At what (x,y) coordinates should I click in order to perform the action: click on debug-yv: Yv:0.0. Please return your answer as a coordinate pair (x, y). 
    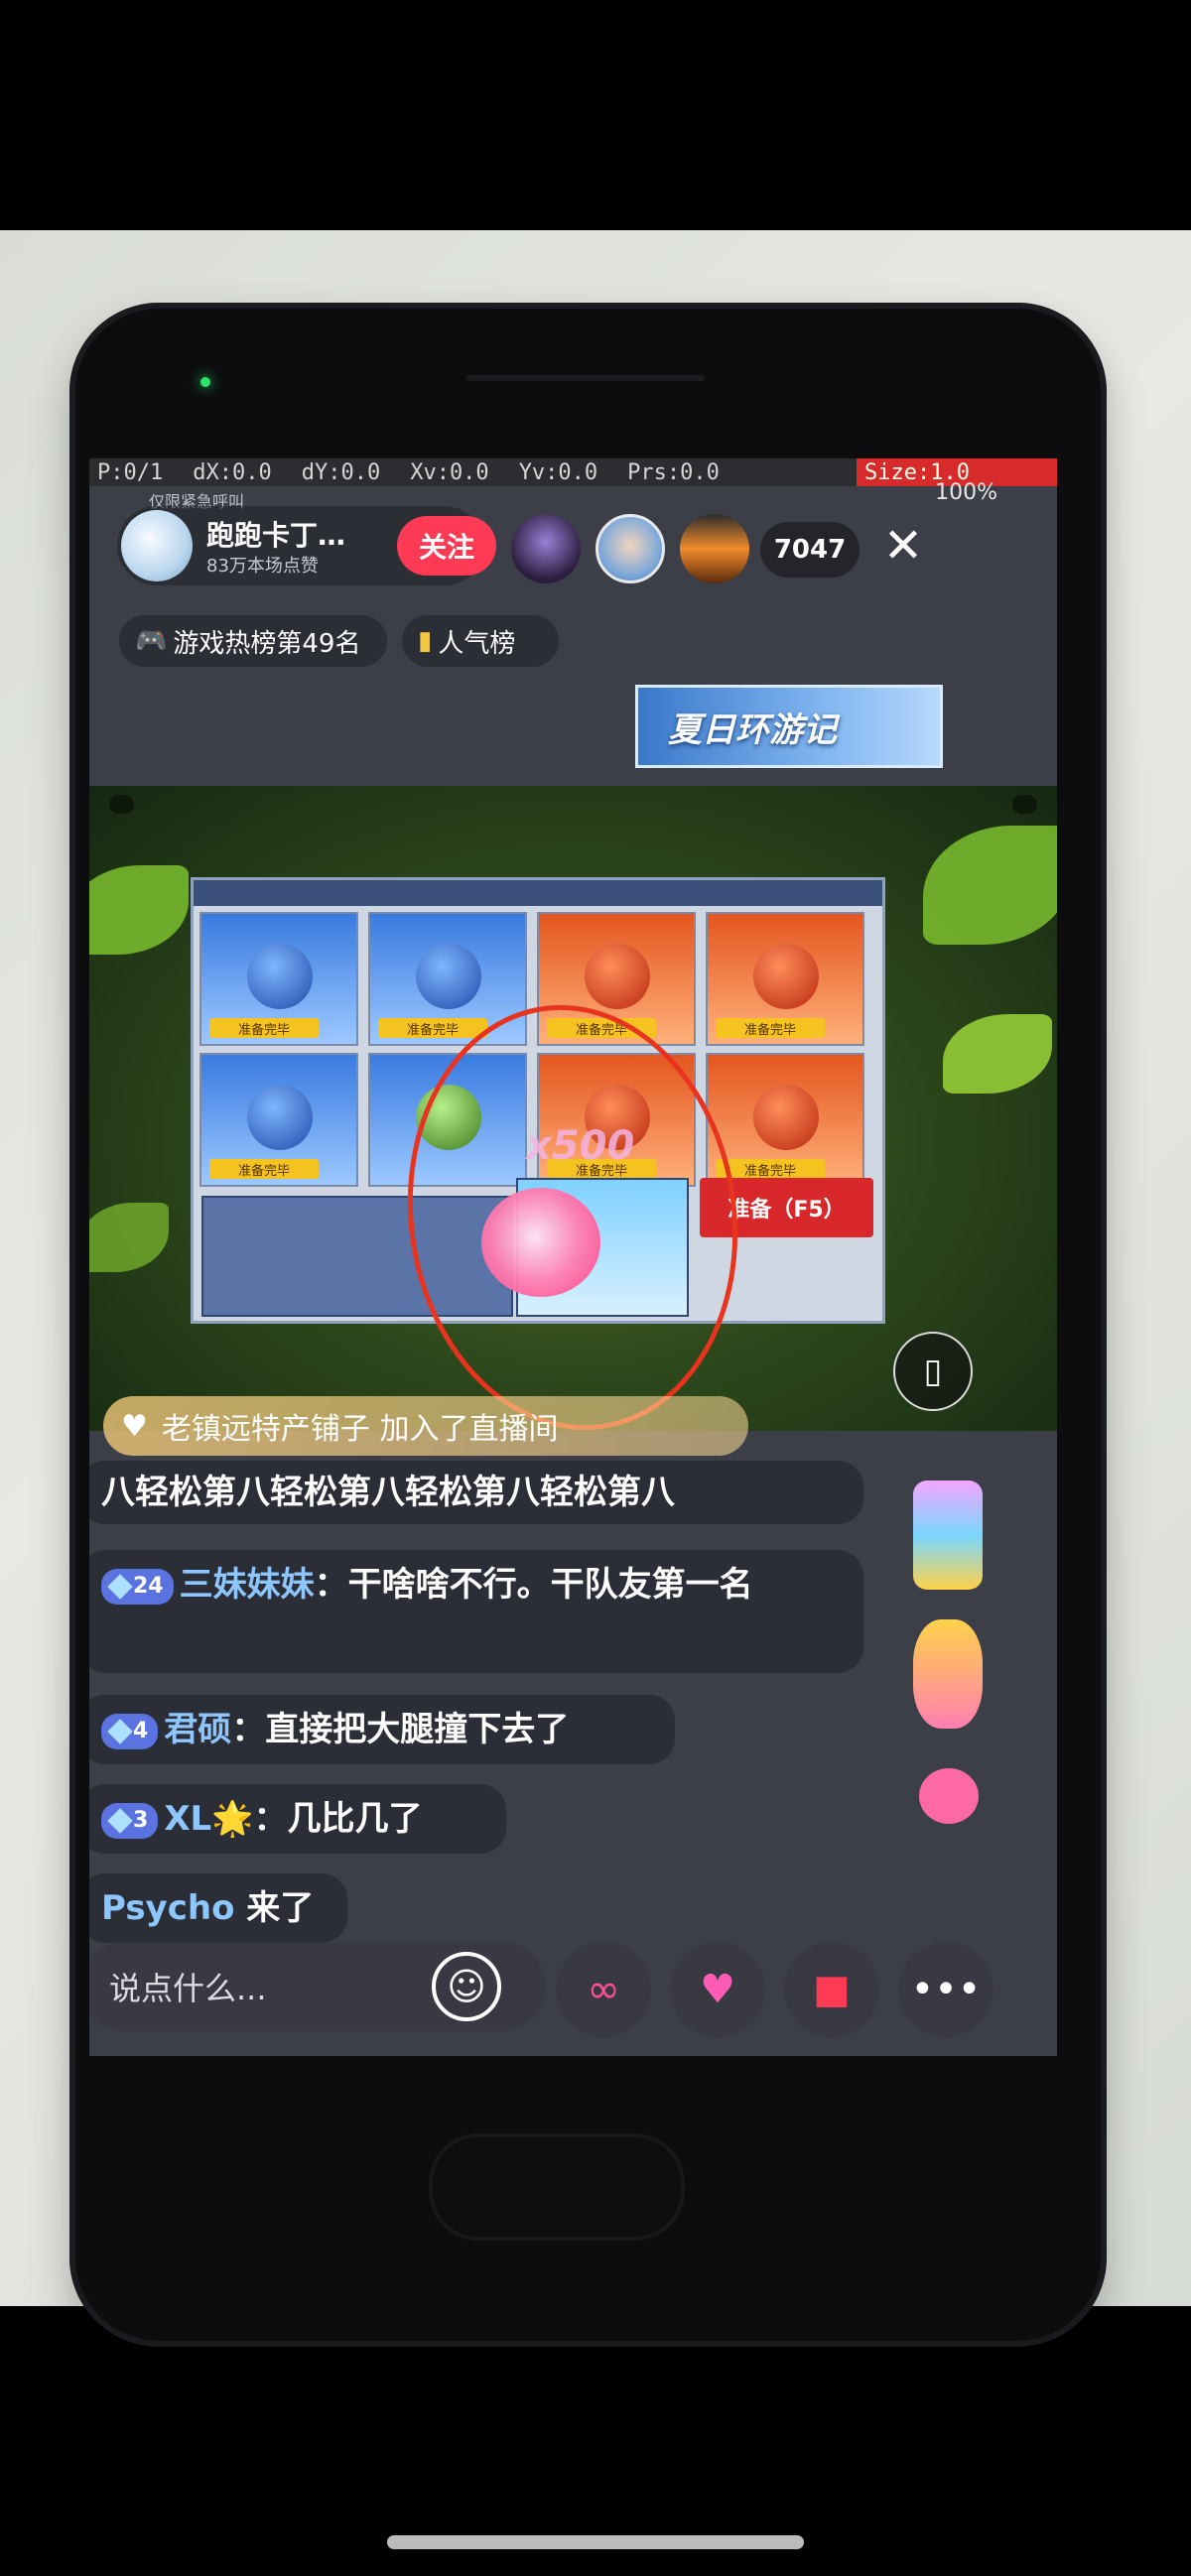
    Looking at the image, I should click on (558, 472).